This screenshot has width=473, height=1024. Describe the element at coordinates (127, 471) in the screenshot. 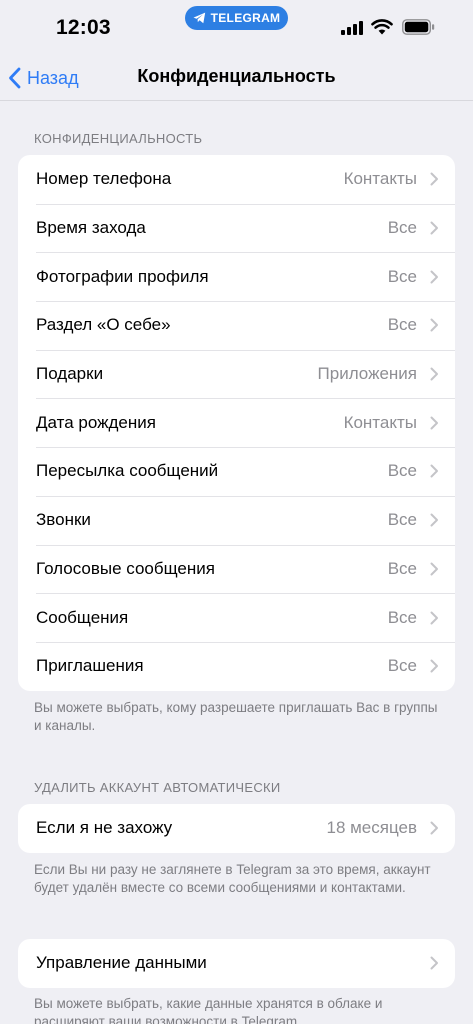

I see `row-label: Пересылка сообщений` at that location.